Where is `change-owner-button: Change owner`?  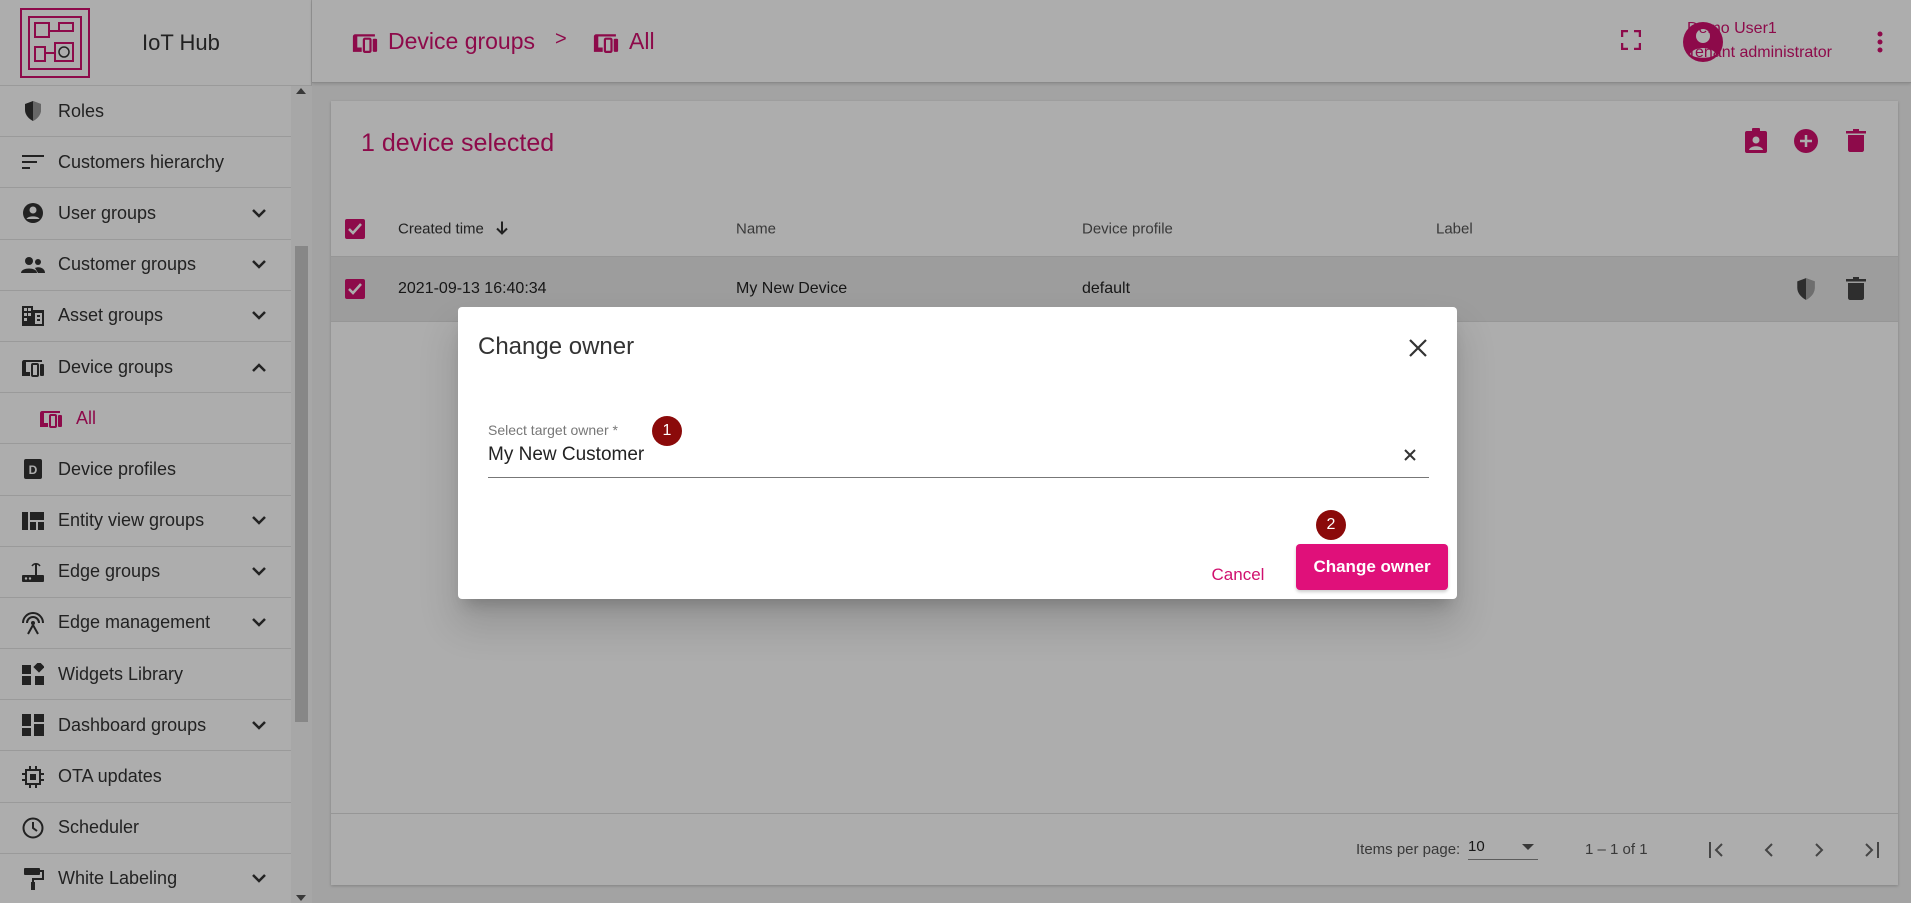
change-owner-button: Change owner is located at coordinates (1372, 567).